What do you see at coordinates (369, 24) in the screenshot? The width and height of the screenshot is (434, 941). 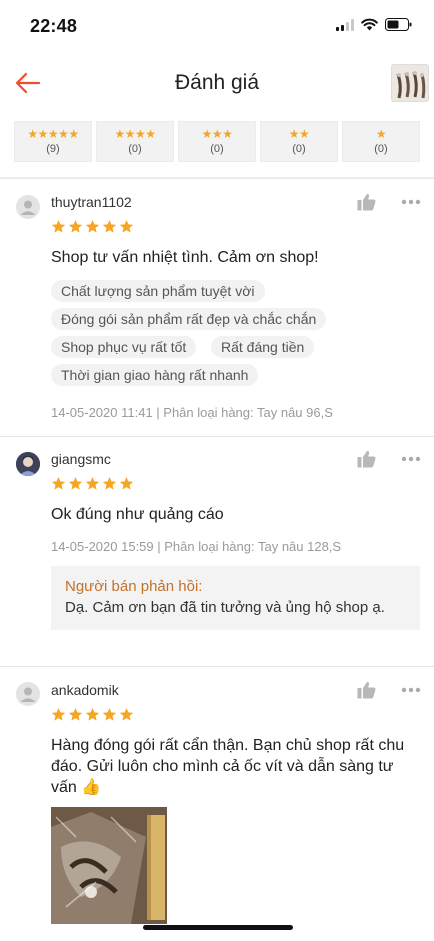 I see `wifi-icon` at bounding box center [369, 24].